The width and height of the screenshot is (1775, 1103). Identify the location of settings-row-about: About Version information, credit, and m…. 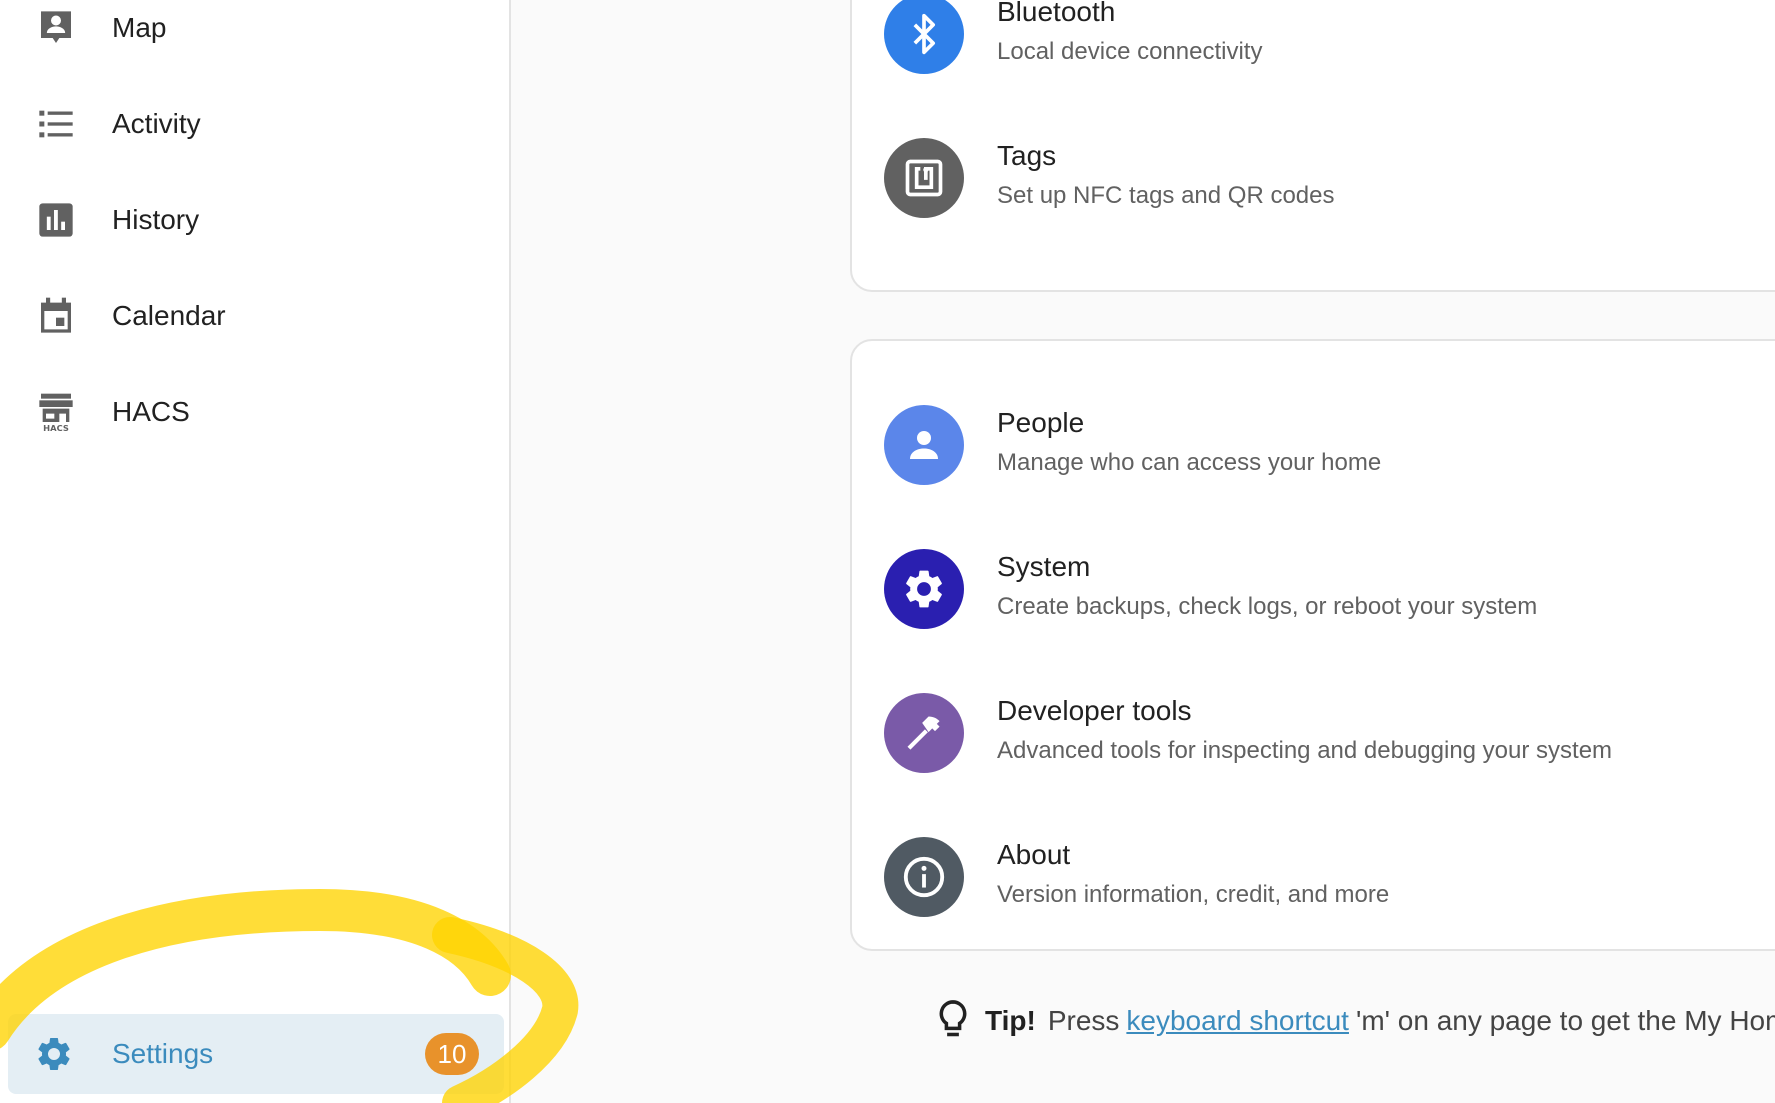
(1313, 877).